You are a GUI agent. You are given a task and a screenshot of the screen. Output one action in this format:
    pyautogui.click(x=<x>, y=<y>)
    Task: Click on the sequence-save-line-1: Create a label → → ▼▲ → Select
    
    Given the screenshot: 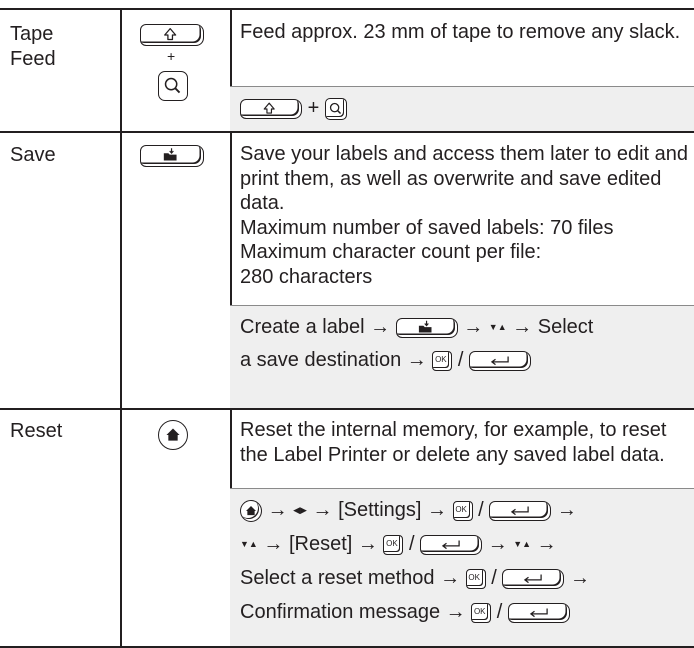 What is the action you would take?
    pyautogui.click(x=465, y=327)
    